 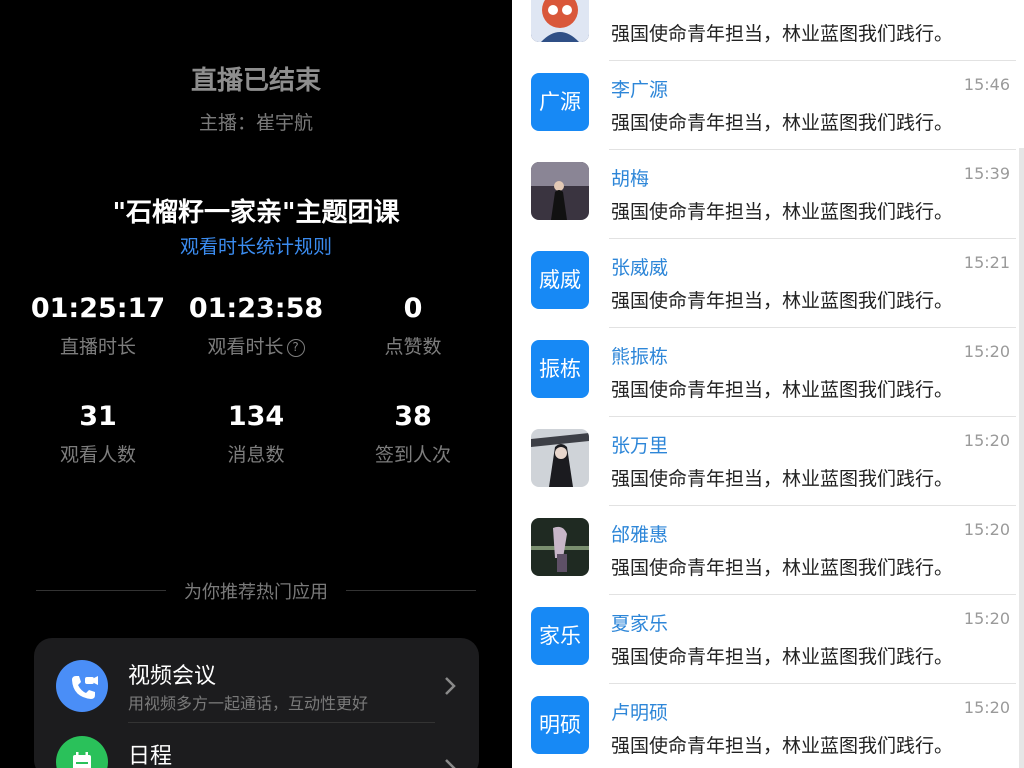 I want to click on sender-name: 张威威, so click(x=640, y=268).